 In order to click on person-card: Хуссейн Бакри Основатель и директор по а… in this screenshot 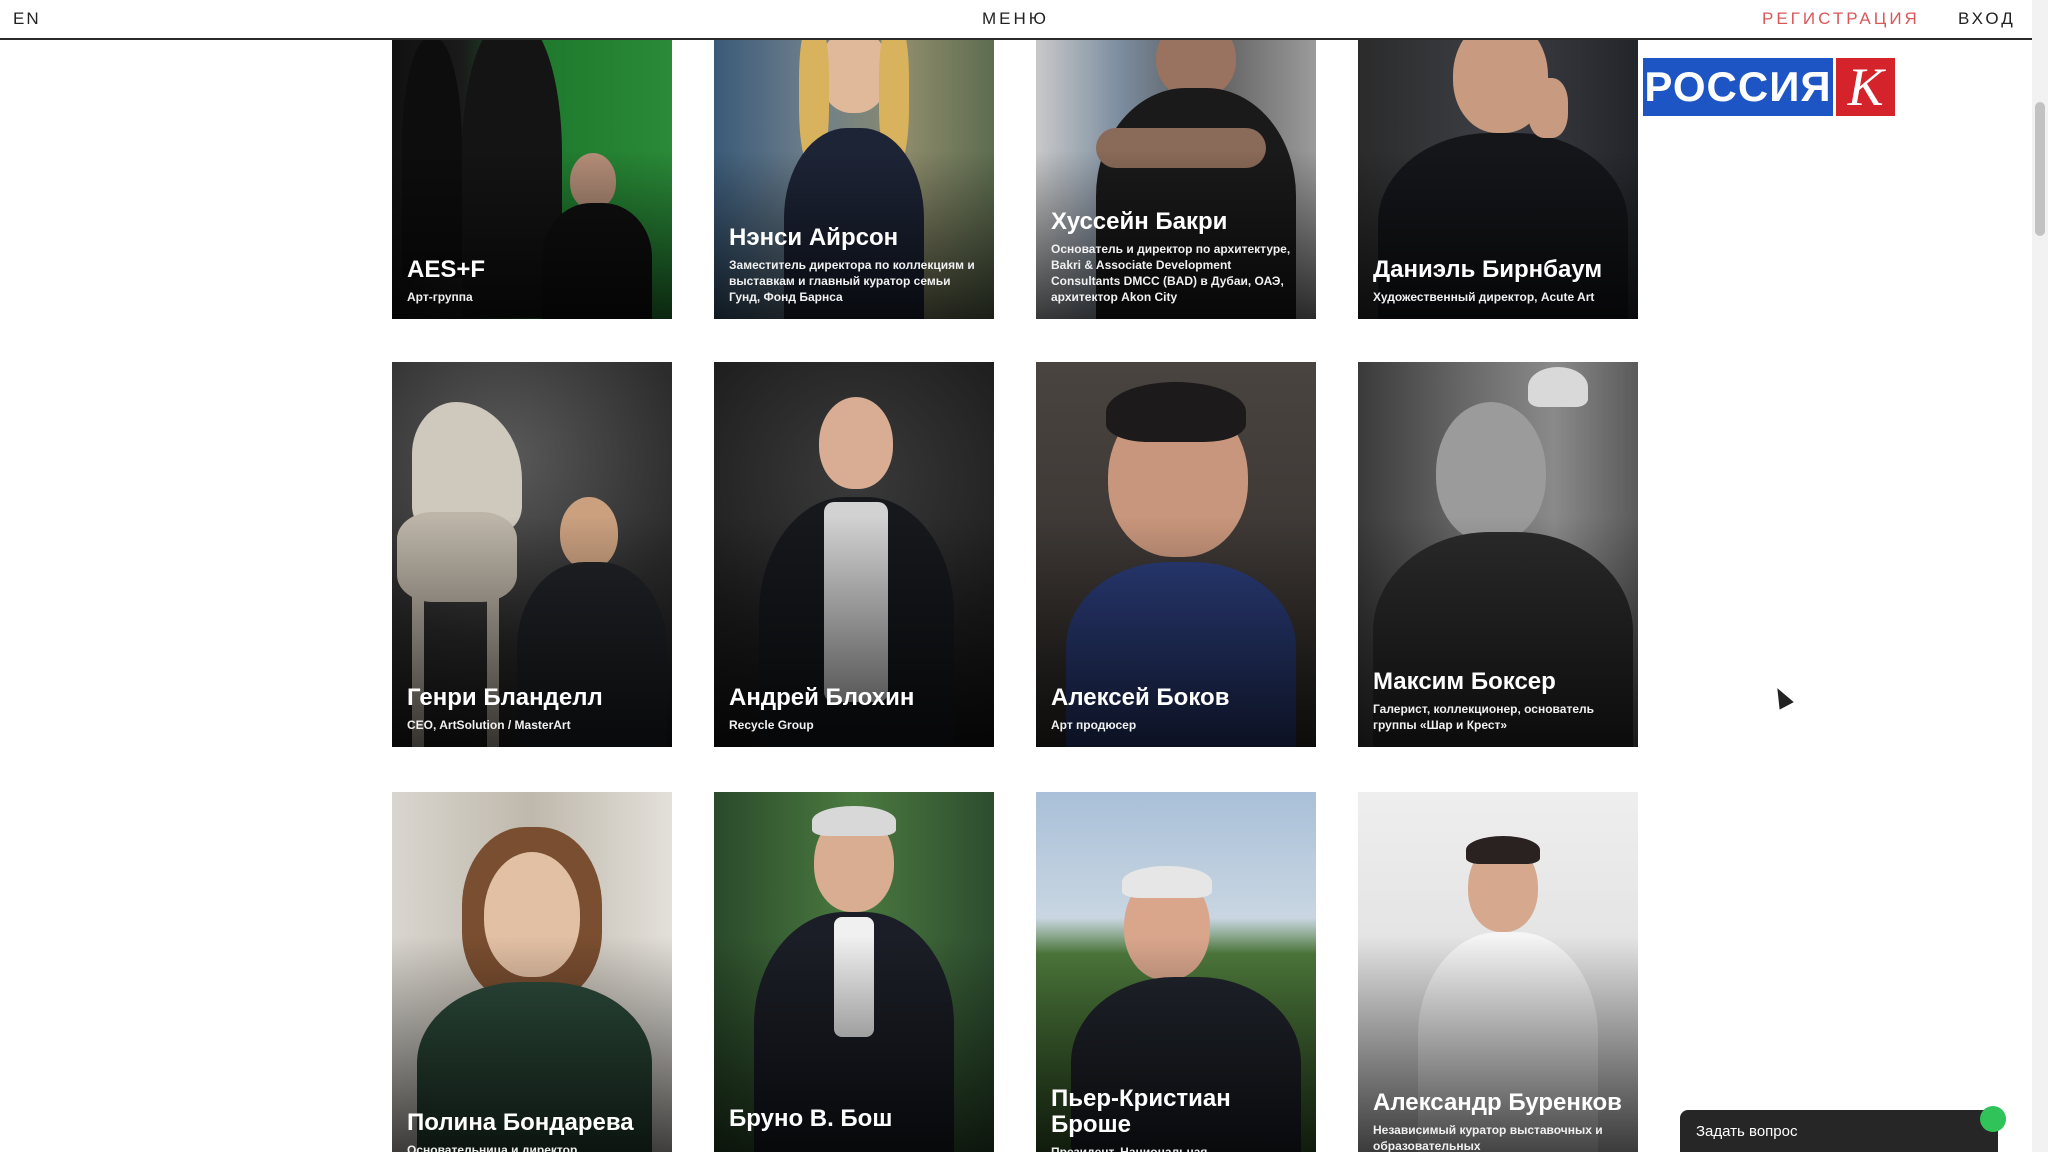, I will do `click(1176, 178)`.